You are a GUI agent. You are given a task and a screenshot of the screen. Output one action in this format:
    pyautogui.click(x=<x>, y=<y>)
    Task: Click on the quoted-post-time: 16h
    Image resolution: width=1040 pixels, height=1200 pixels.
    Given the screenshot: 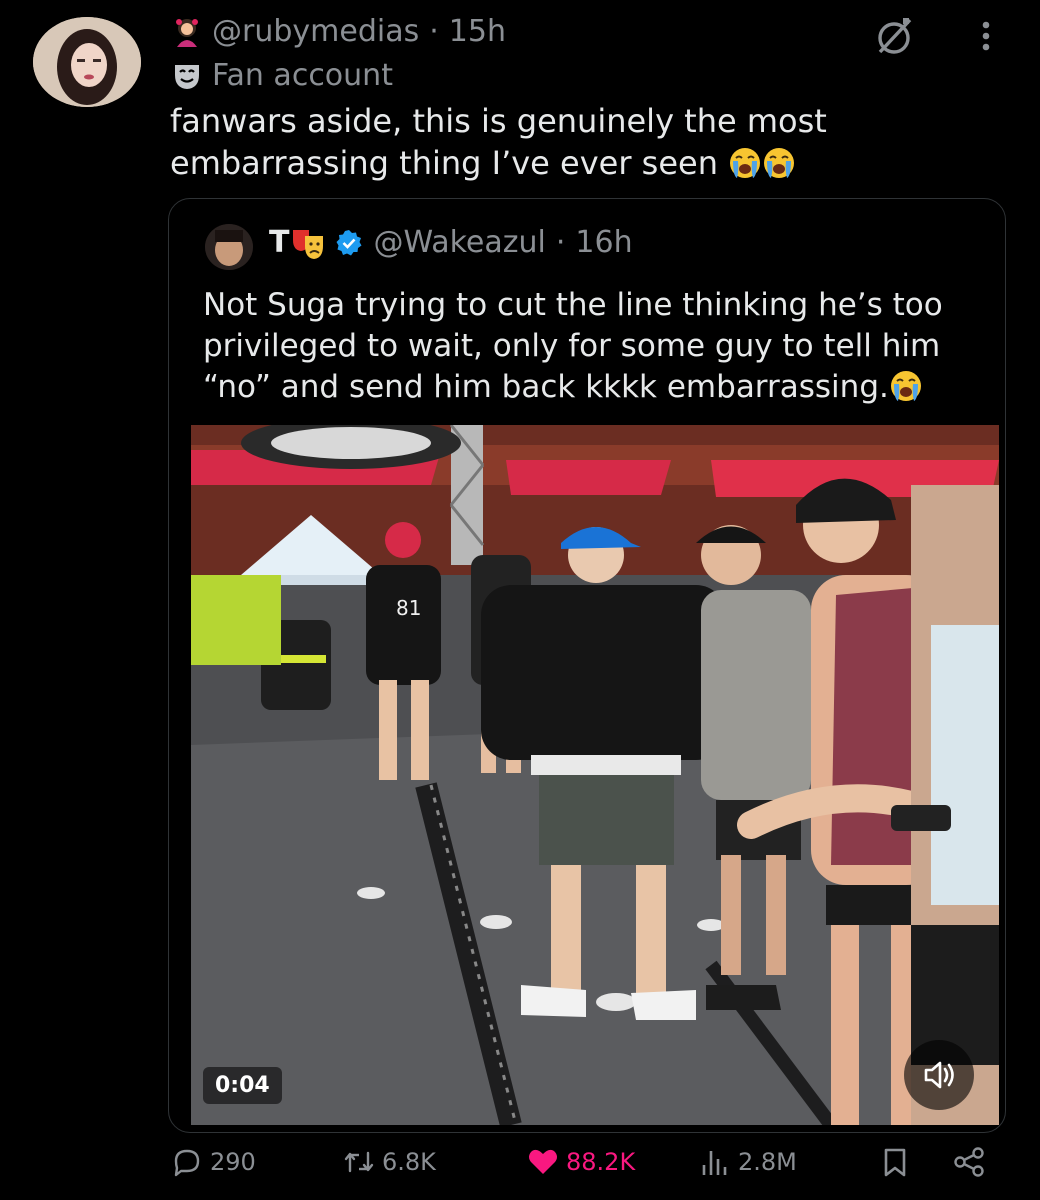 What is the action you would take?
    pyautogui.click(x=603, y=242)
    